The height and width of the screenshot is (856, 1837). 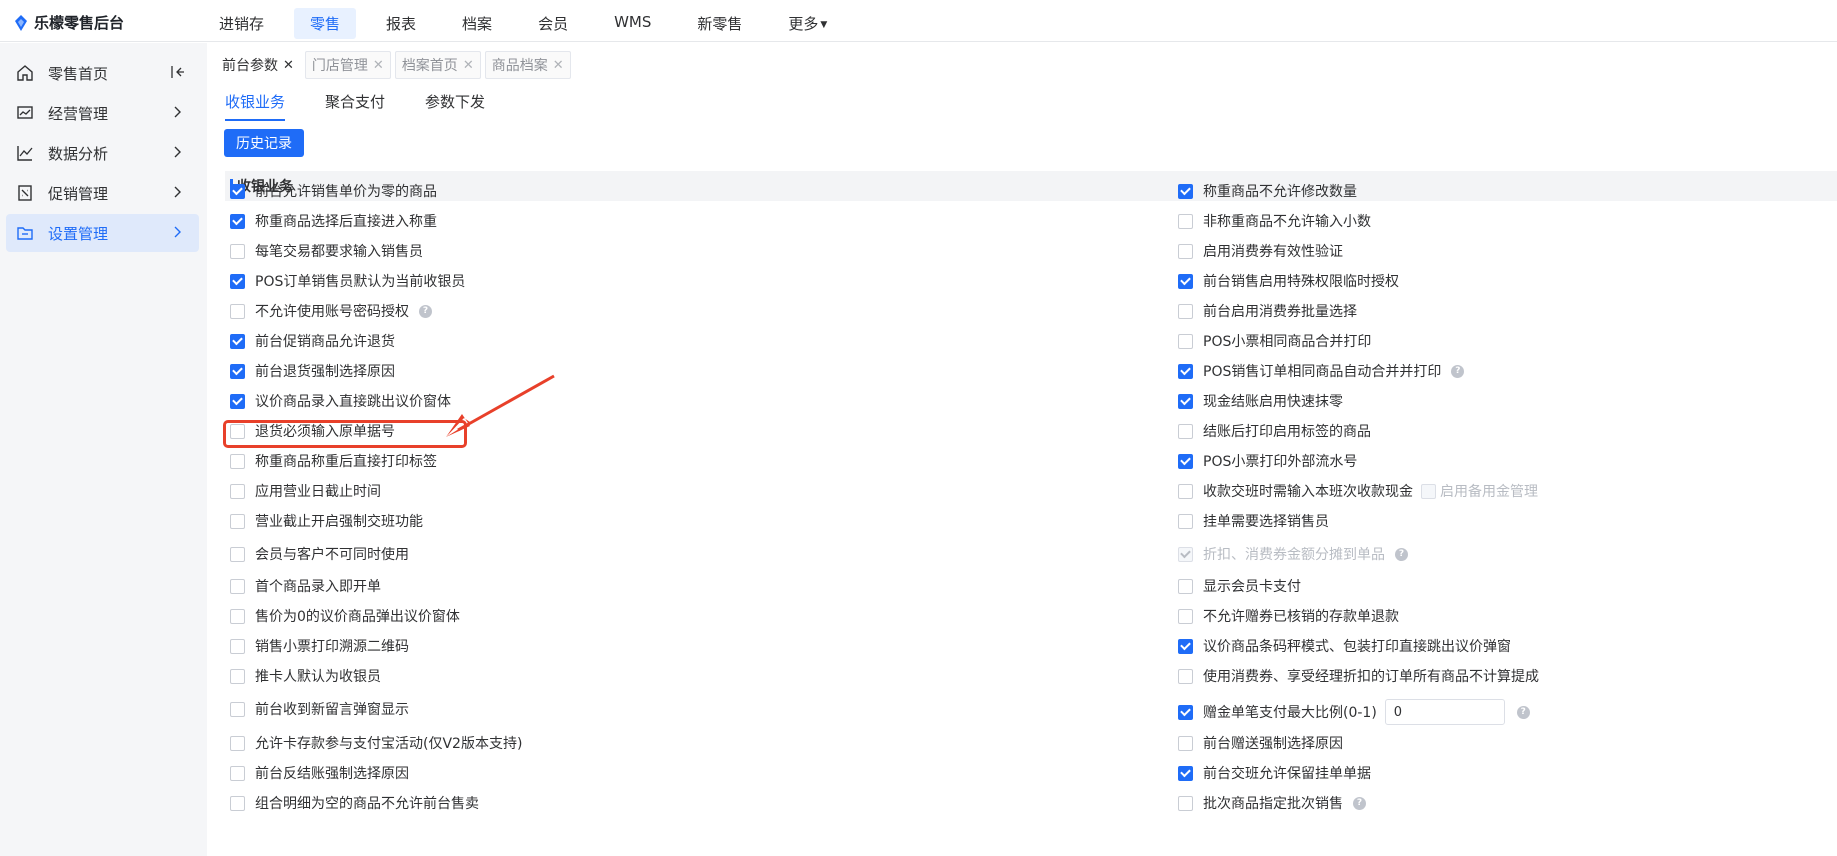 I want to click on option-checkbox-row: 售价为0的议价商品弹出议价窗体, so click(x=345, y=616).